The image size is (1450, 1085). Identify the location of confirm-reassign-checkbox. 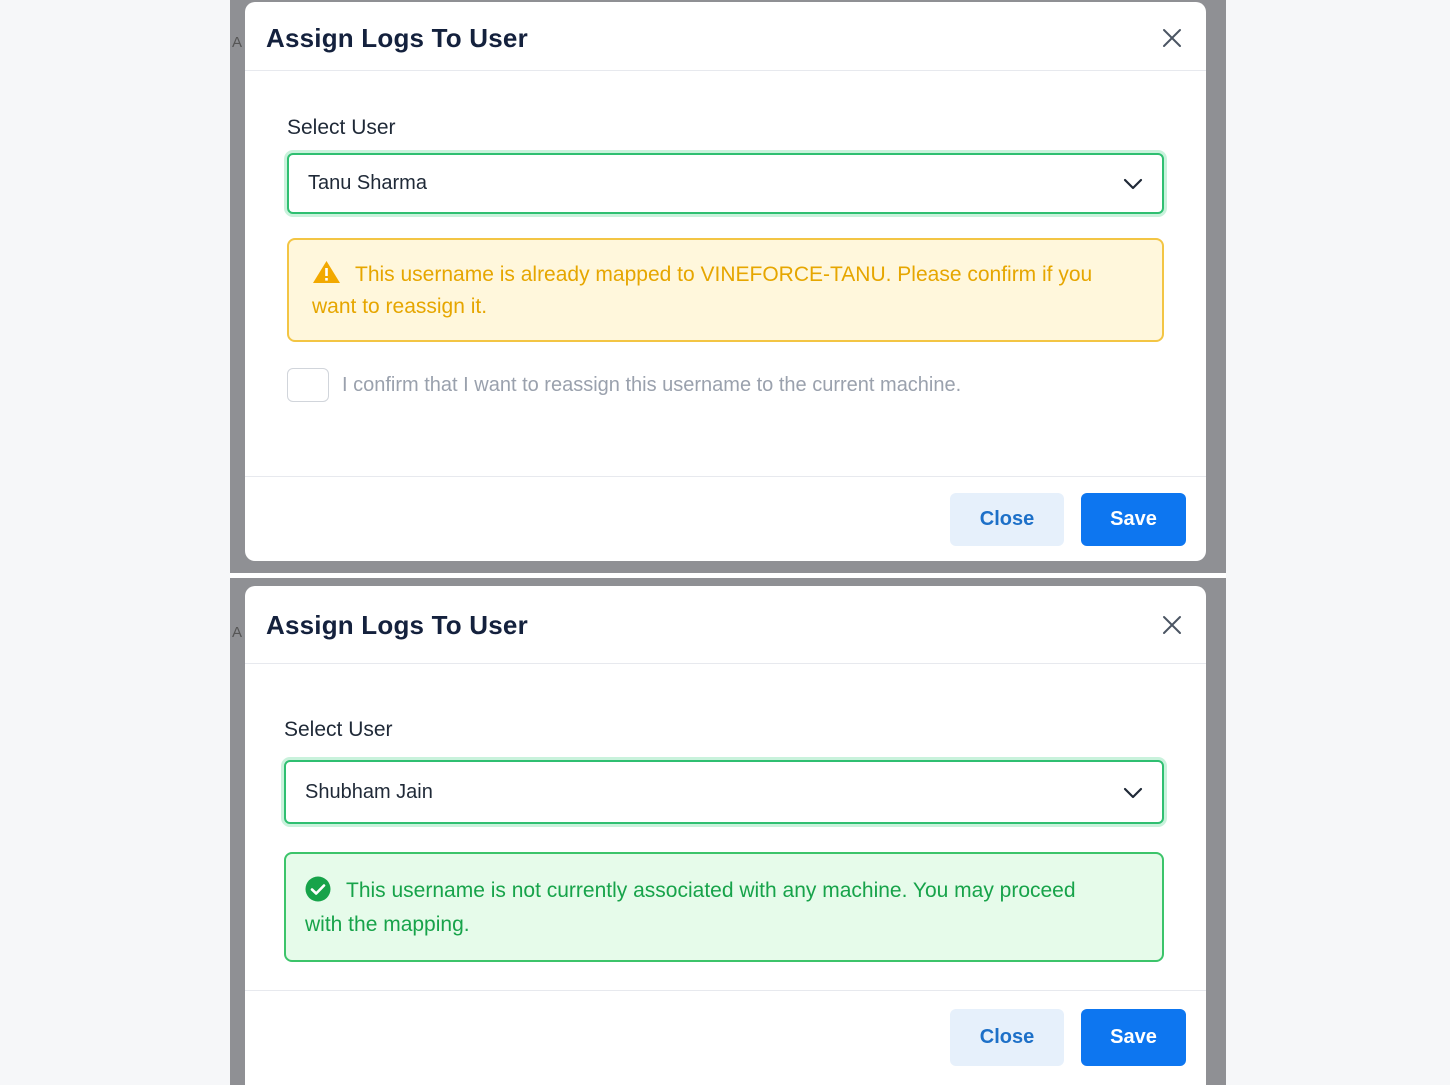
(308, 385).